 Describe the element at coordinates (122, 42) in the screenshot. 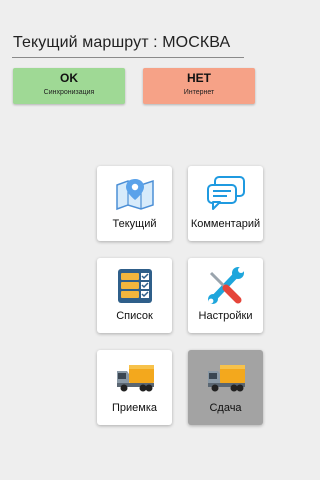

I see `route-title: Текущий маршрут : МОСКВА` at that location.